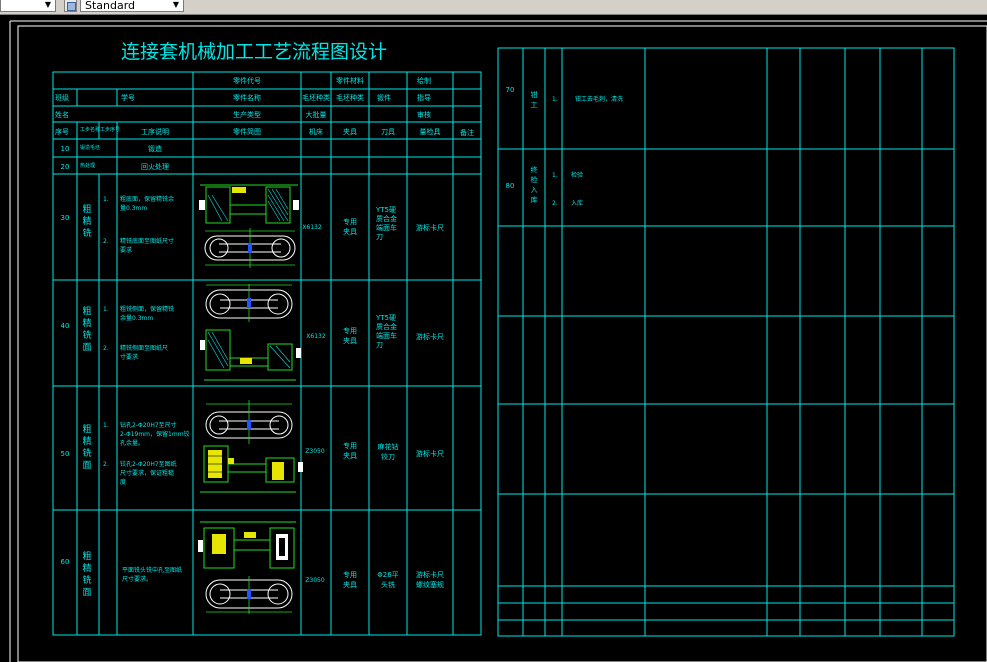 This screenshot has width=987, height=662. I want to click on col-tool: 刀具, so click(388, 132).